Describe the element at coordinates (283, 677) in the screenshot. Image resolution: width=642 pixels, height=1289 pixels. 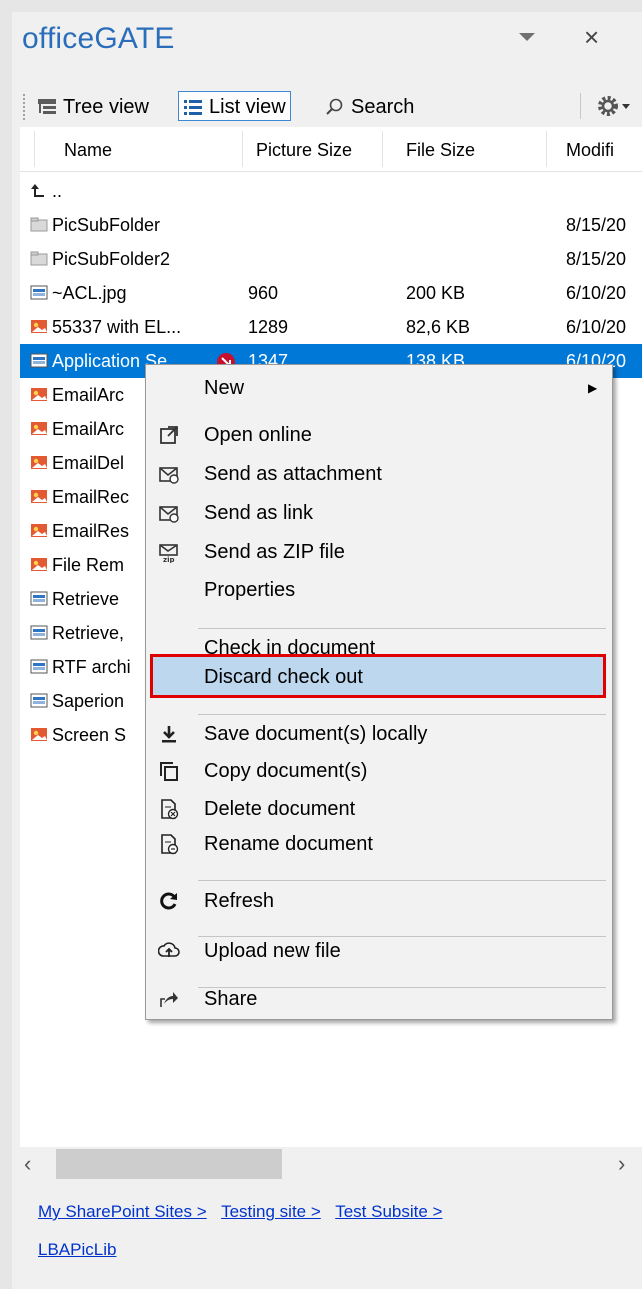
I see `menu-item-label: Discard check out` at that location.